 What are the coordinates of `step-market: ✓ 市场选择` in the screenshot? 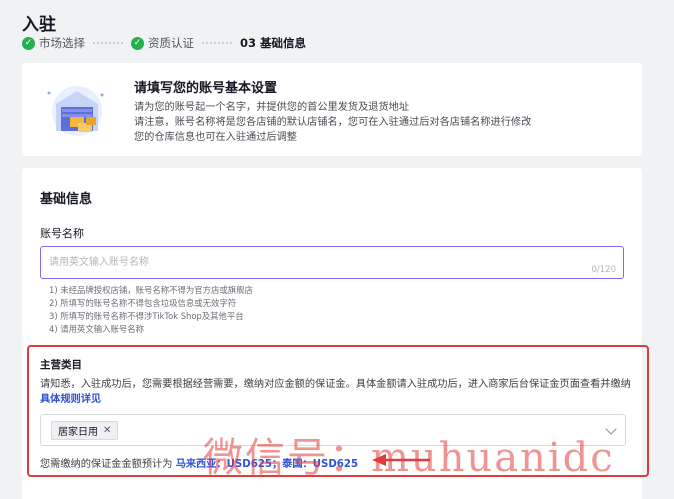 It's located at (53, 43).